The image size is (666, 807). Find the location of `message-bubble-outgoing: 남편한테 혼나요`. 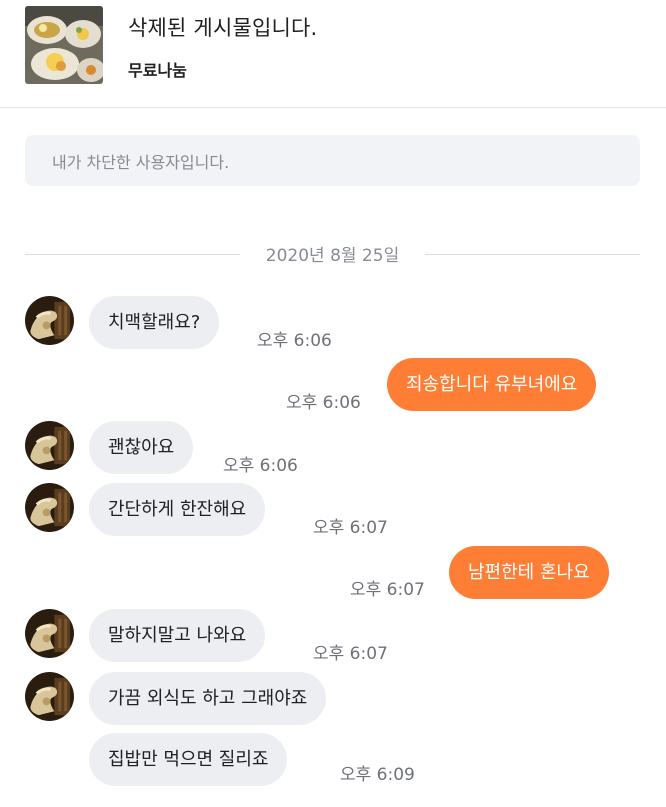

message-bubble-outgoing: 남편한테 혼나요 is located at coordinates (529, 572).